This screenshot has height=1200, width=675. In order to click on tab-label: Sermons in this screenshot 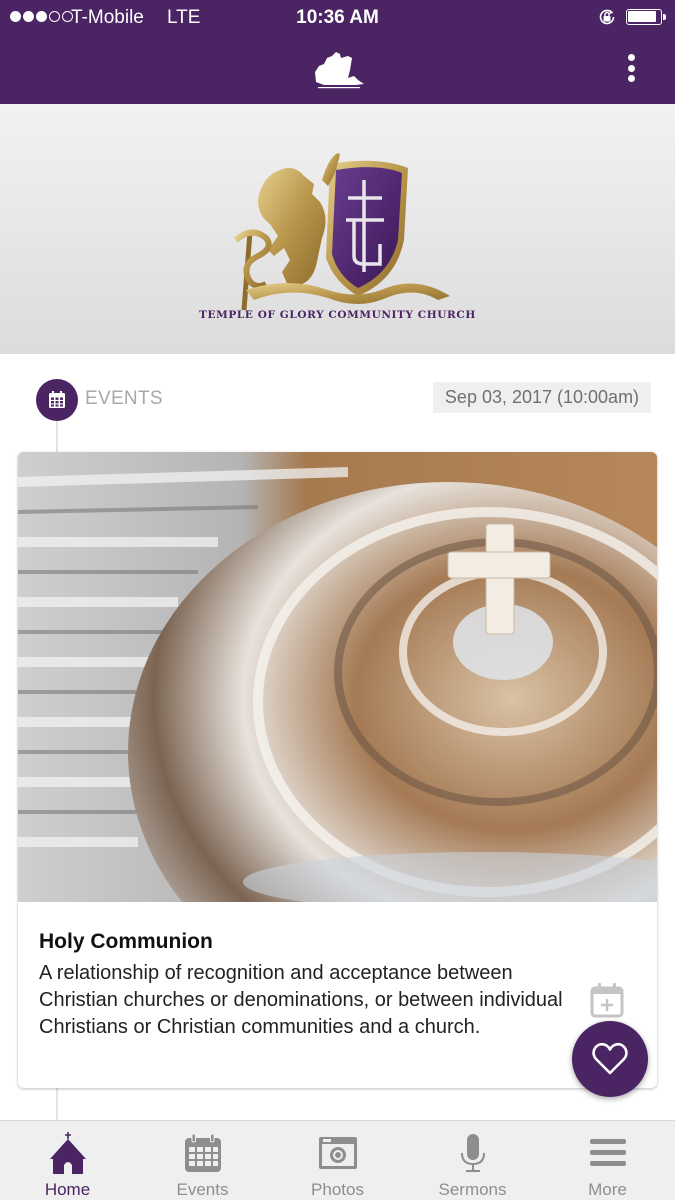, I will do `click(472, 1189)`.